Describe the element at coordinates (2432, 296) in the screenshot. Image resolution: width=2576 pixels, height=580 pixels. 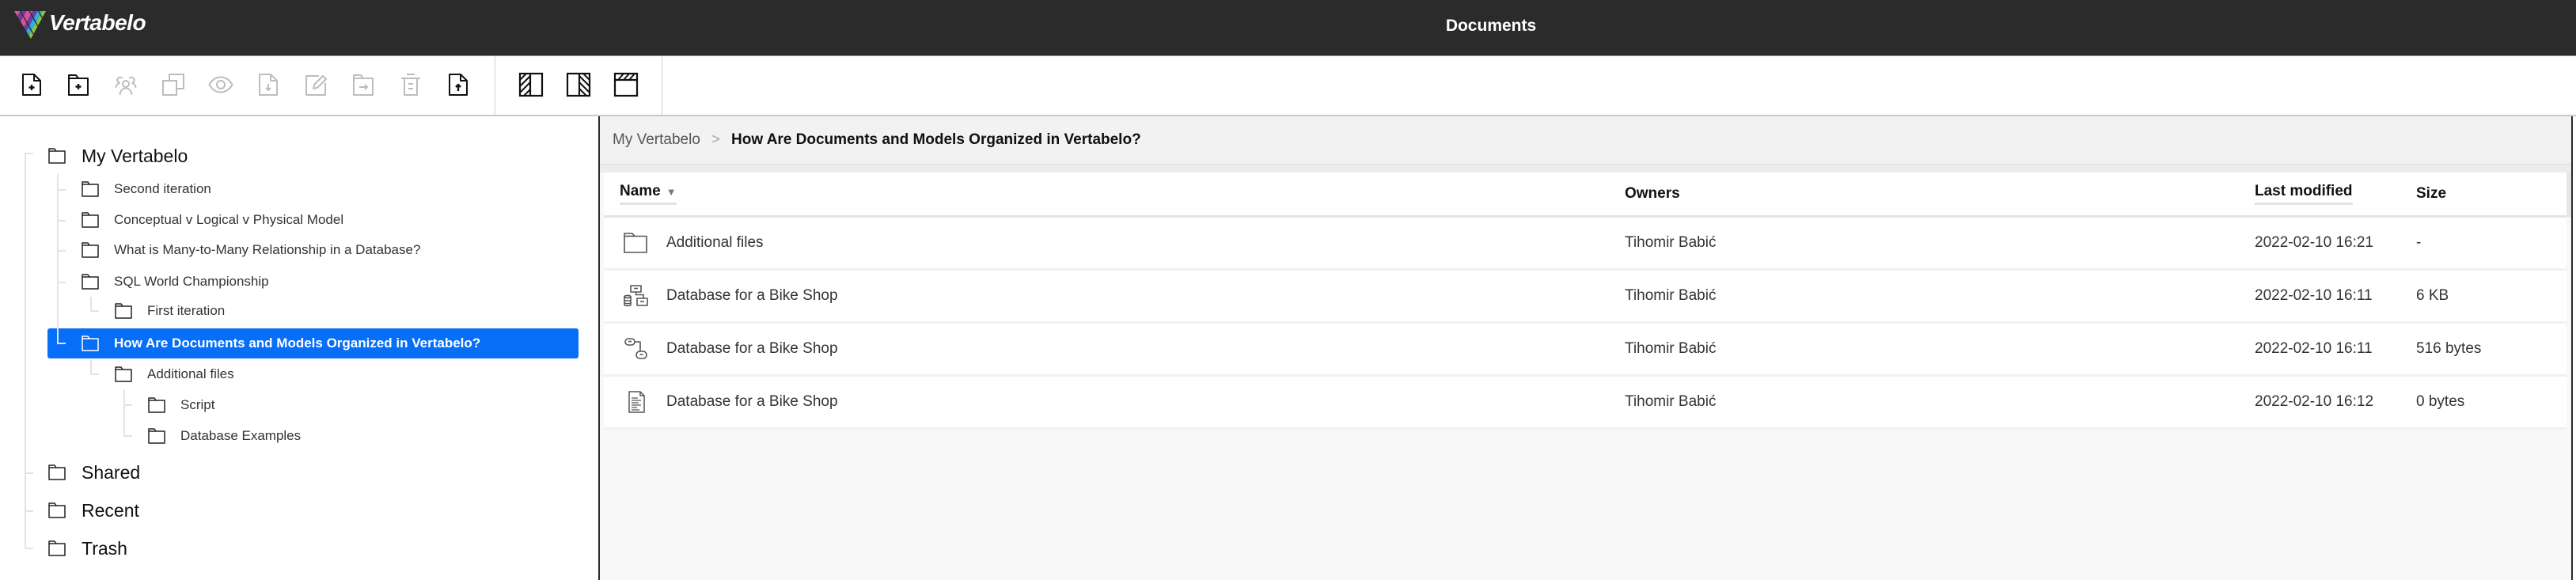
I see `file-size: 6 KB` at that location.